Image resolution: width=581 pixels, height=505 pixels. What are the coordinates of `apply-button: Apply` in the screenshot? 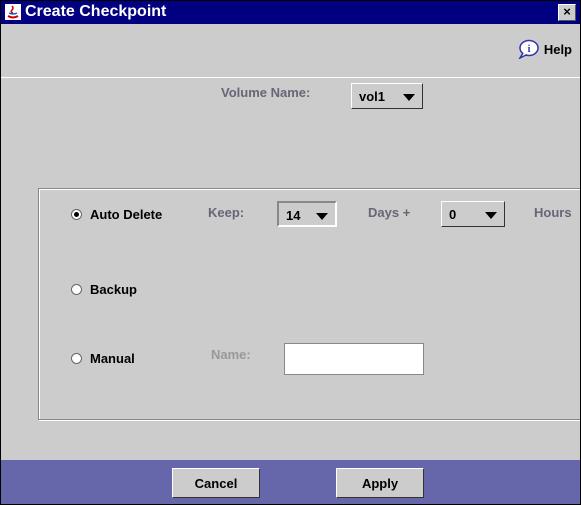 It's located at (380, 483).